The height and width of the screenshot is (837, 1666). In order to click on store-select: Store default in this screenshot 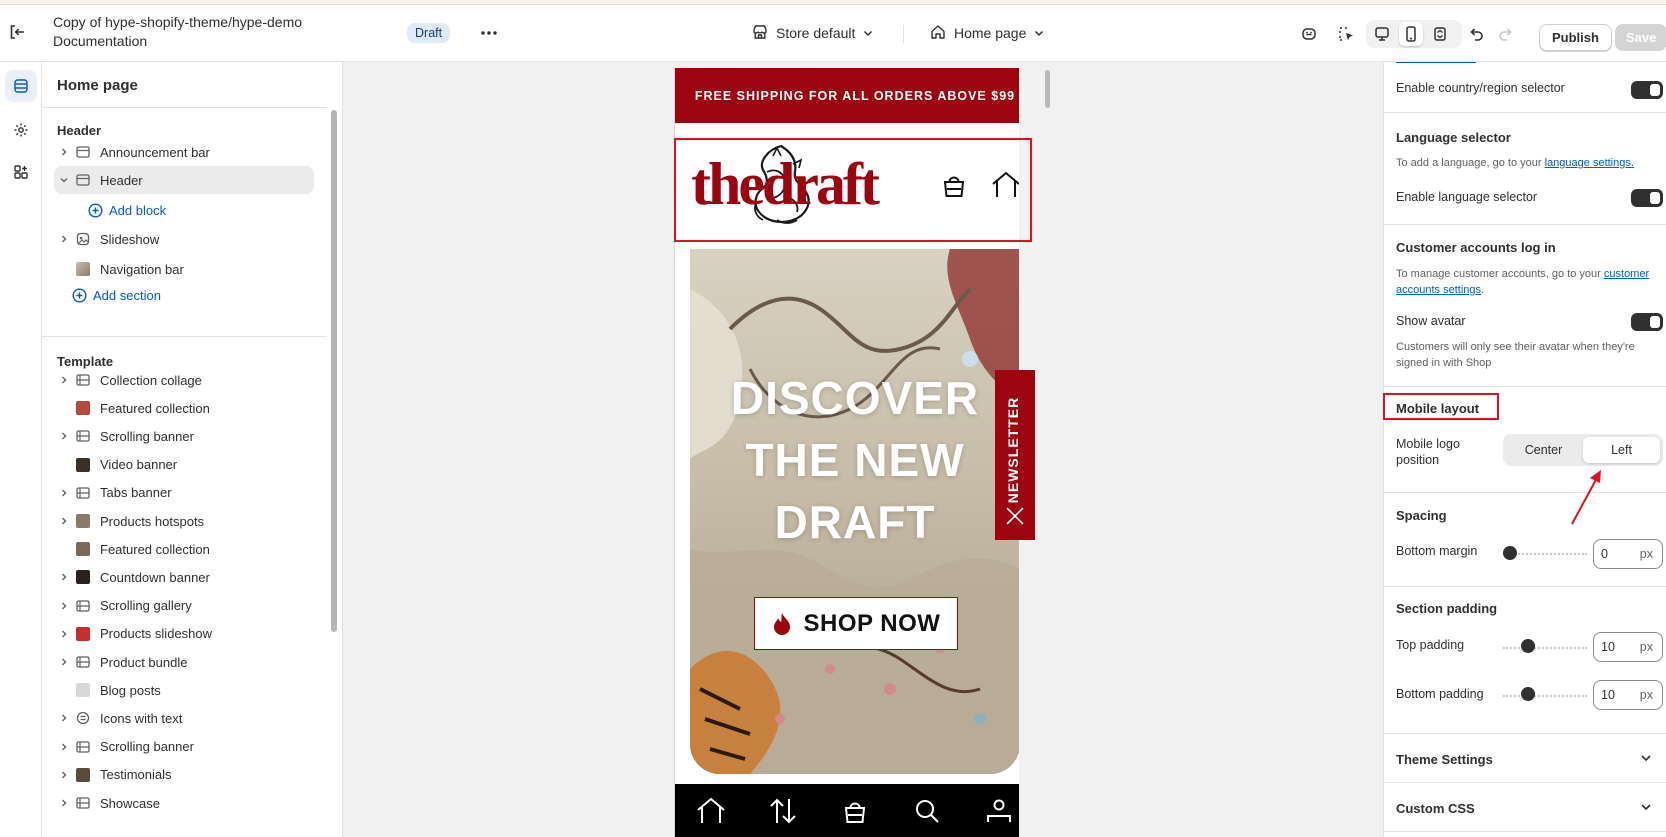, I will do `click(812, 33)`.